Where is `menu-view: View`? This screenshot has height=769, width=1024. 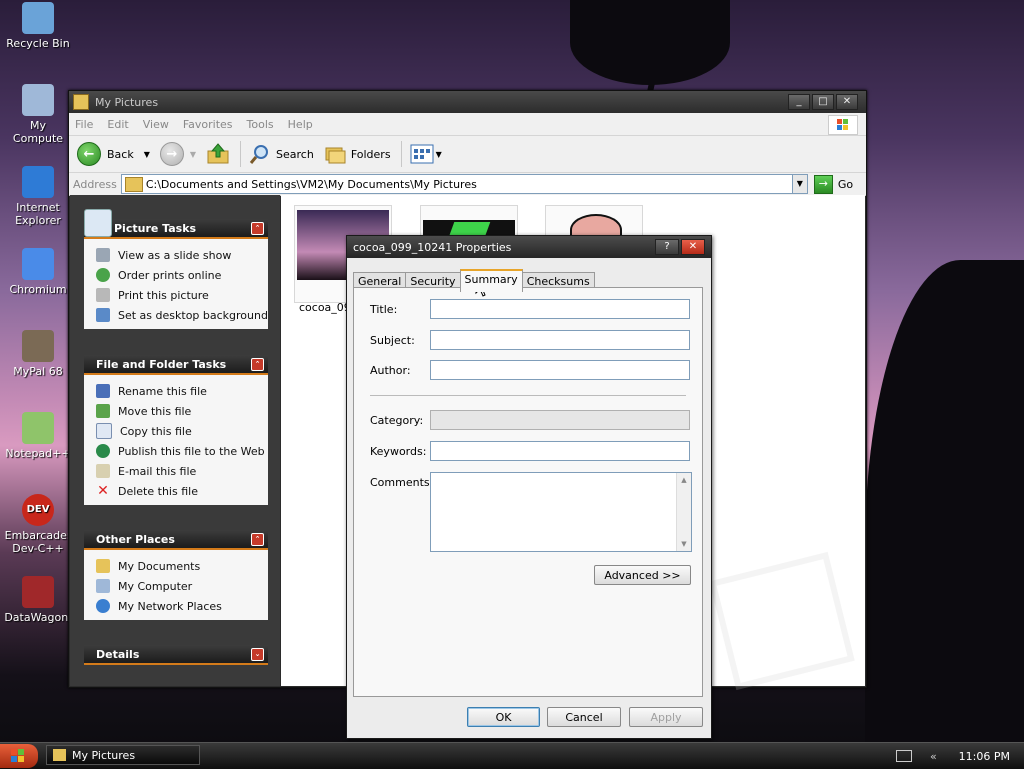 menu-view: View is located at coordinates (156, 124).